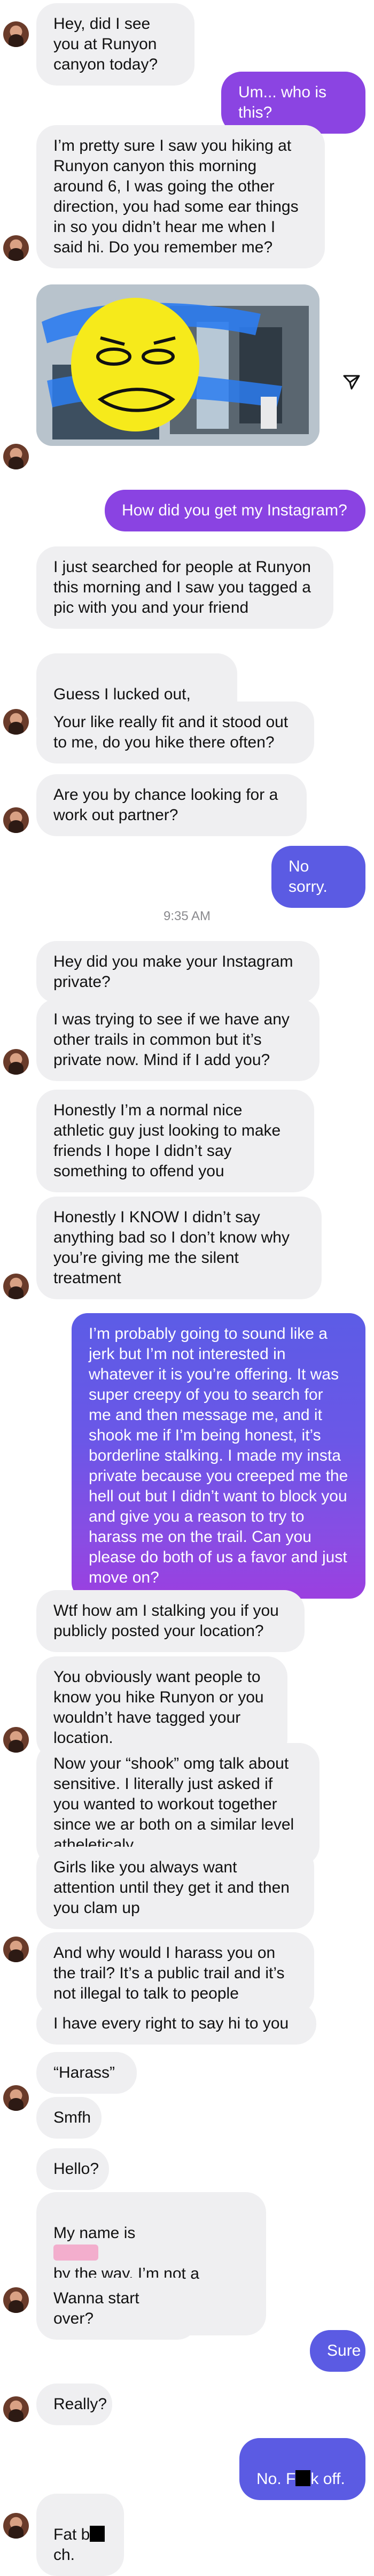 The width and height of the screenshot is (374, 2576). What do you see at coordinates (69, 2118) in the screenshot?
I see `incoming-message-22: Smfh` at bounding box center [69, 2118].